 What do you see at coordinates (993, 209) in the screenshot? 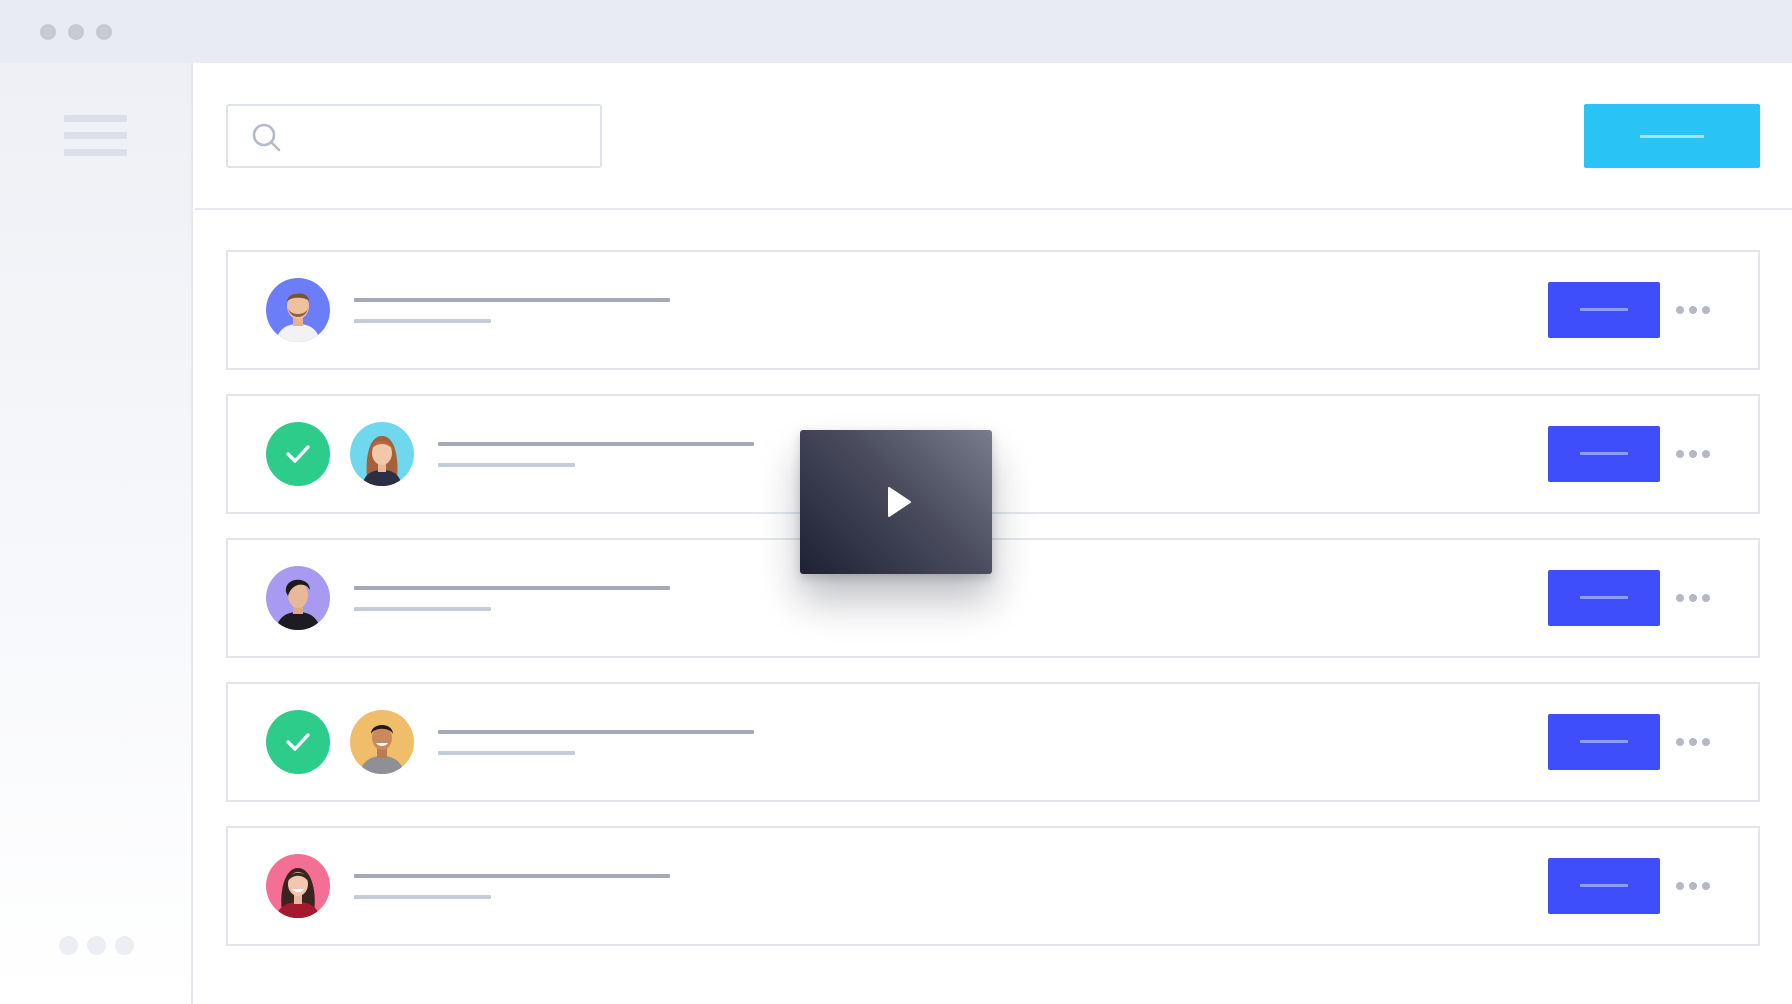
I see `header-divider` at bounding box center [993, 209].